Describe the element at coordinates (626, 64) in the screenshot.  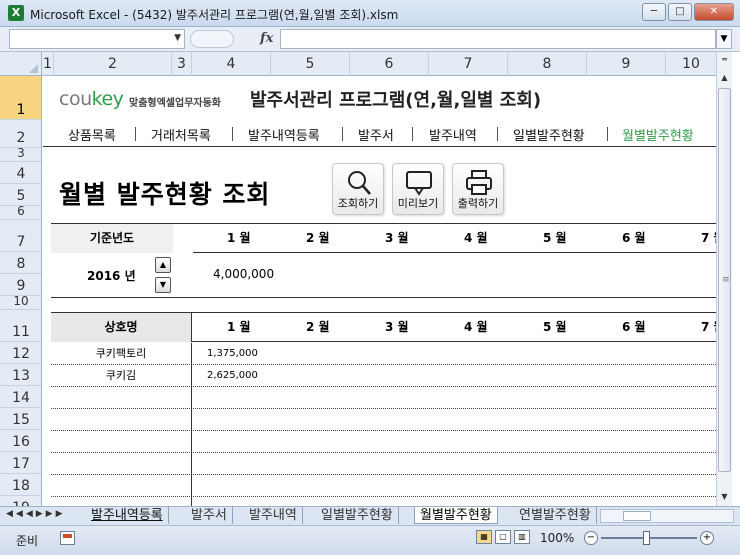
I see `column-header: 9` at that location.